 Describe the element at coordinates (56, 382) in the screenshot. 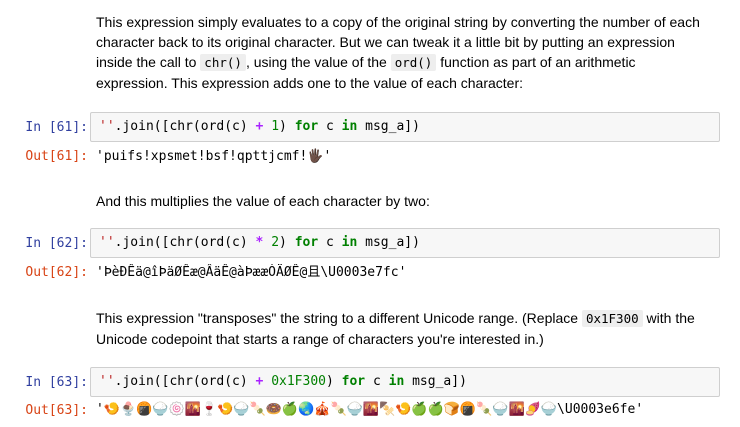

I see `in-prompt-63: In [63]:` at that location.